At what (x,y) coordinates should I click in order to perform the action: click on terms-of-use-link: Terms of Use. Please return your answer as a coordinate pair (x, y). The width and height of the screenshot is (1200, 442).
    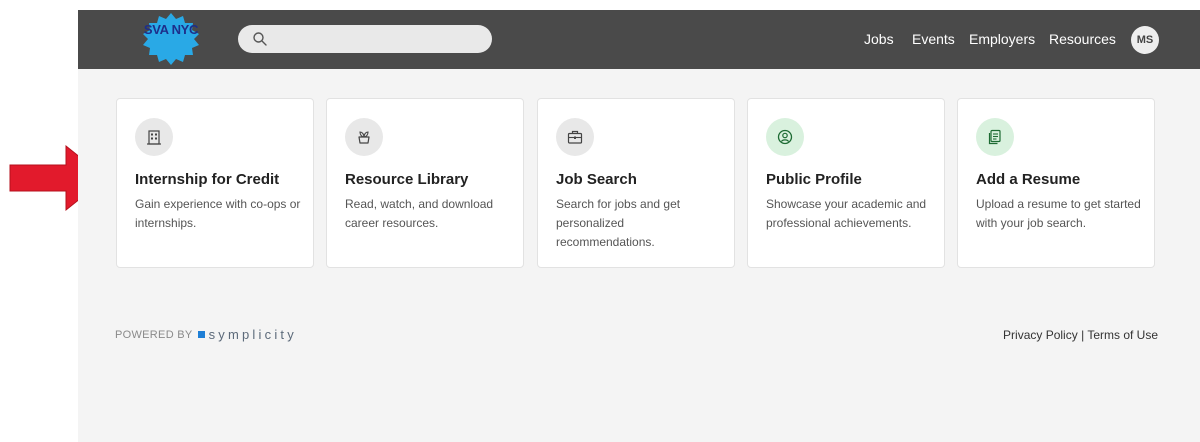
    Looking at the image, I should click on (1122, 335).